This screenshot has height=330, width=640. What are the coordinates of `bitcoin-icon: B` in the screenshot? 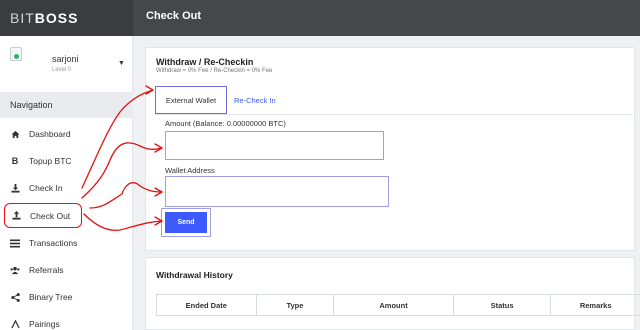 It's located at (15, 161).